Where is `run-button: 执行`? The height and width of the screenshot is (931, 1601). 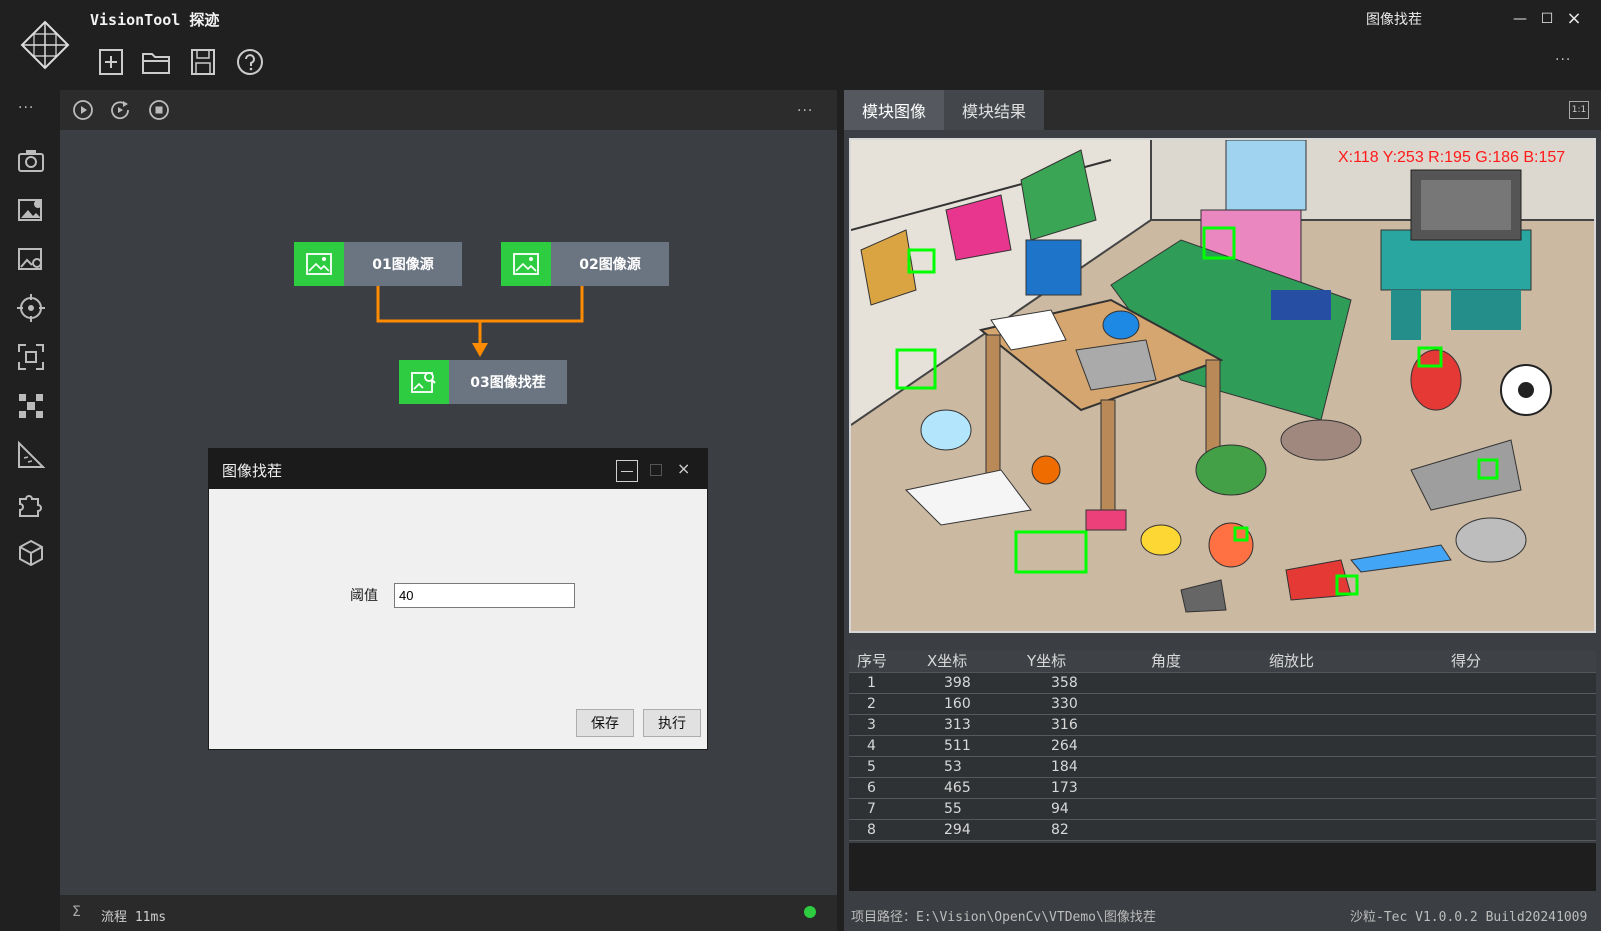 run-button: 执行 is located at coordinates (672, 723).